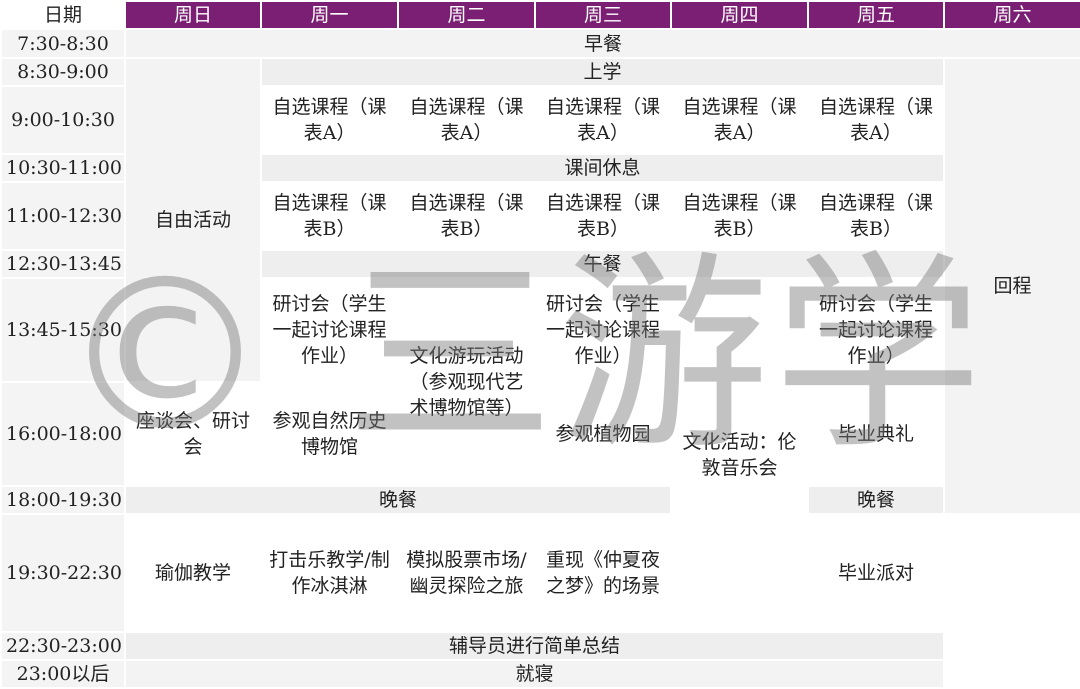 The height and width of the screenshot is (689, 1080). Describe the element at coordinates (63, 330) in the screenshot. I see `time-slot: 13:45-15:30` at that location.